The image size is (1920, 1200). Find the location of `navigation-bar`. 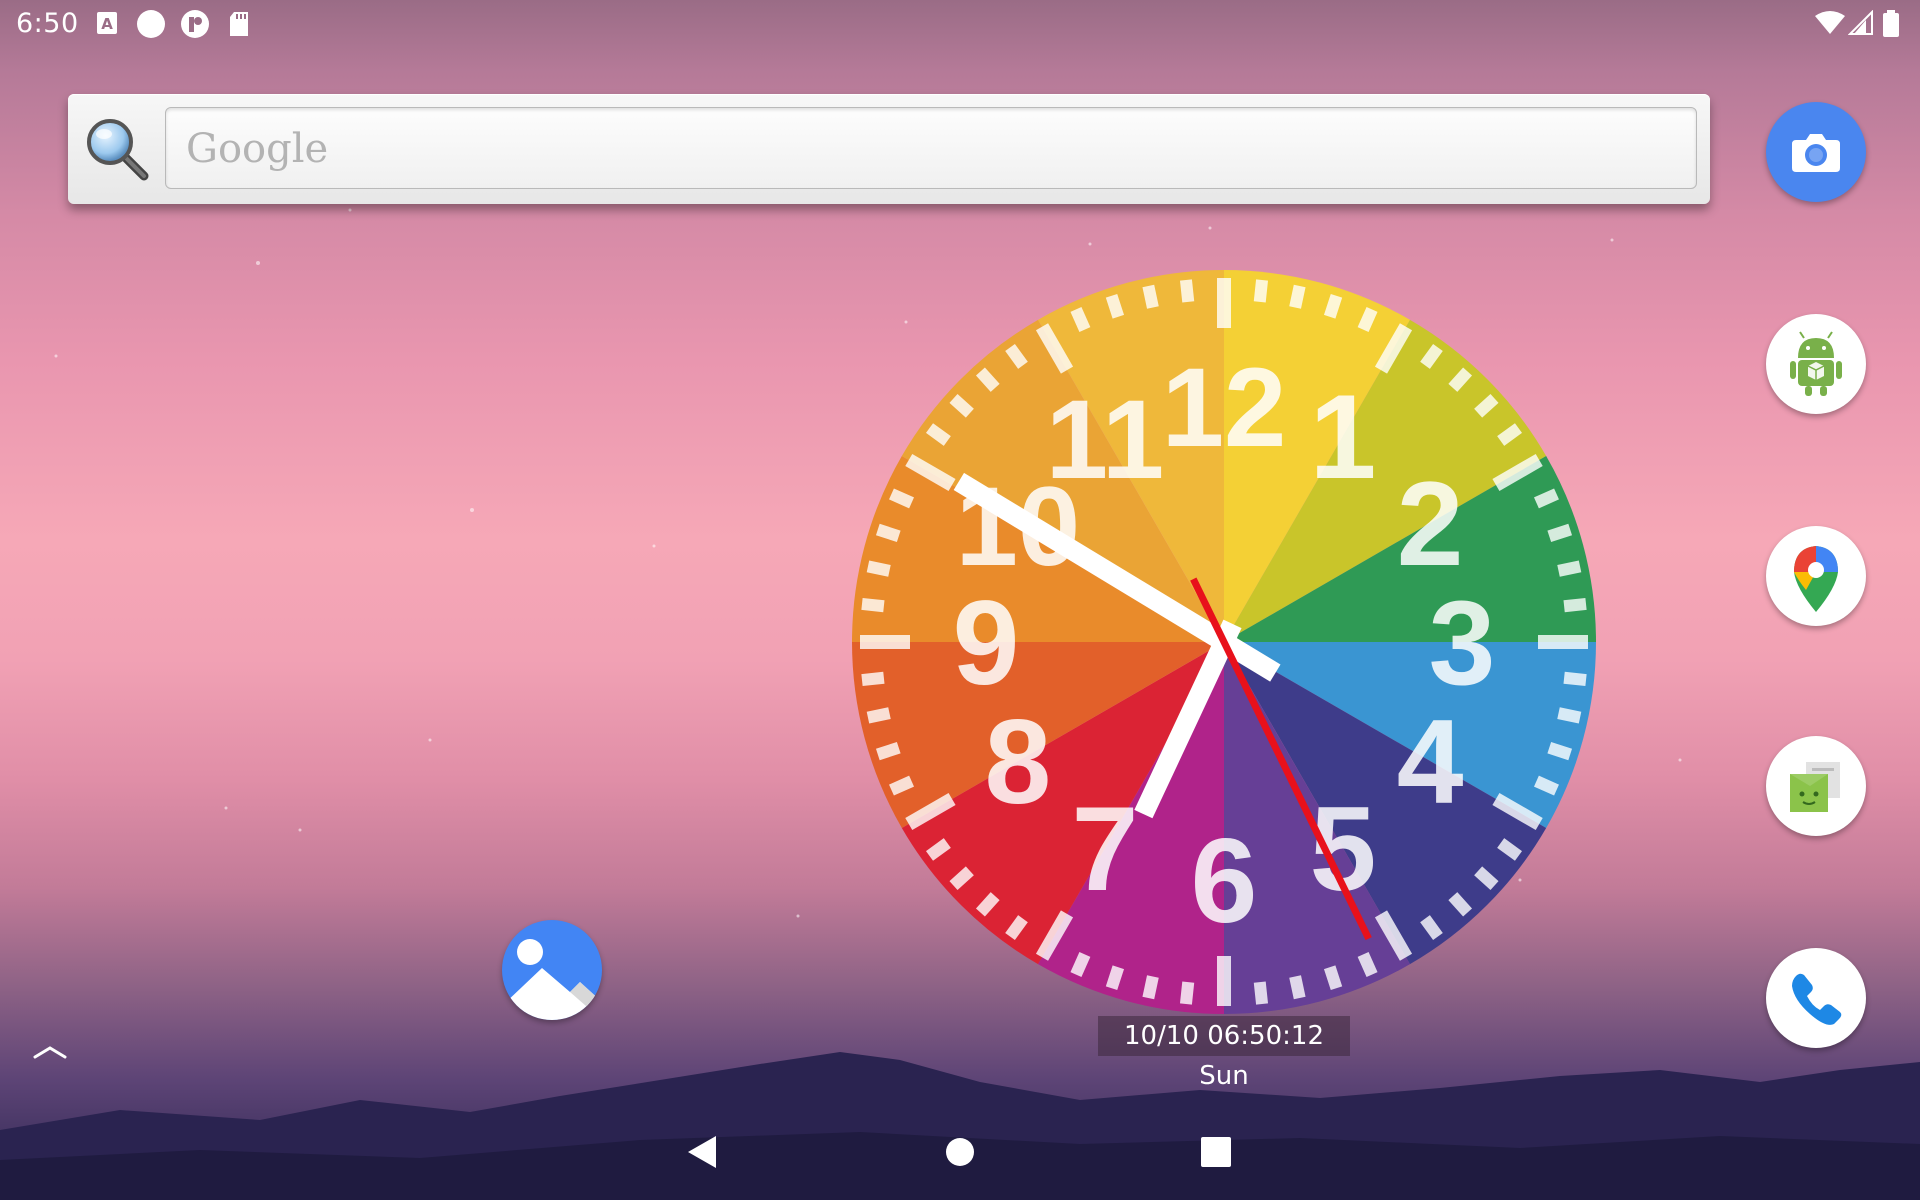

navigation-bar is located at coordinates (960, 1152).